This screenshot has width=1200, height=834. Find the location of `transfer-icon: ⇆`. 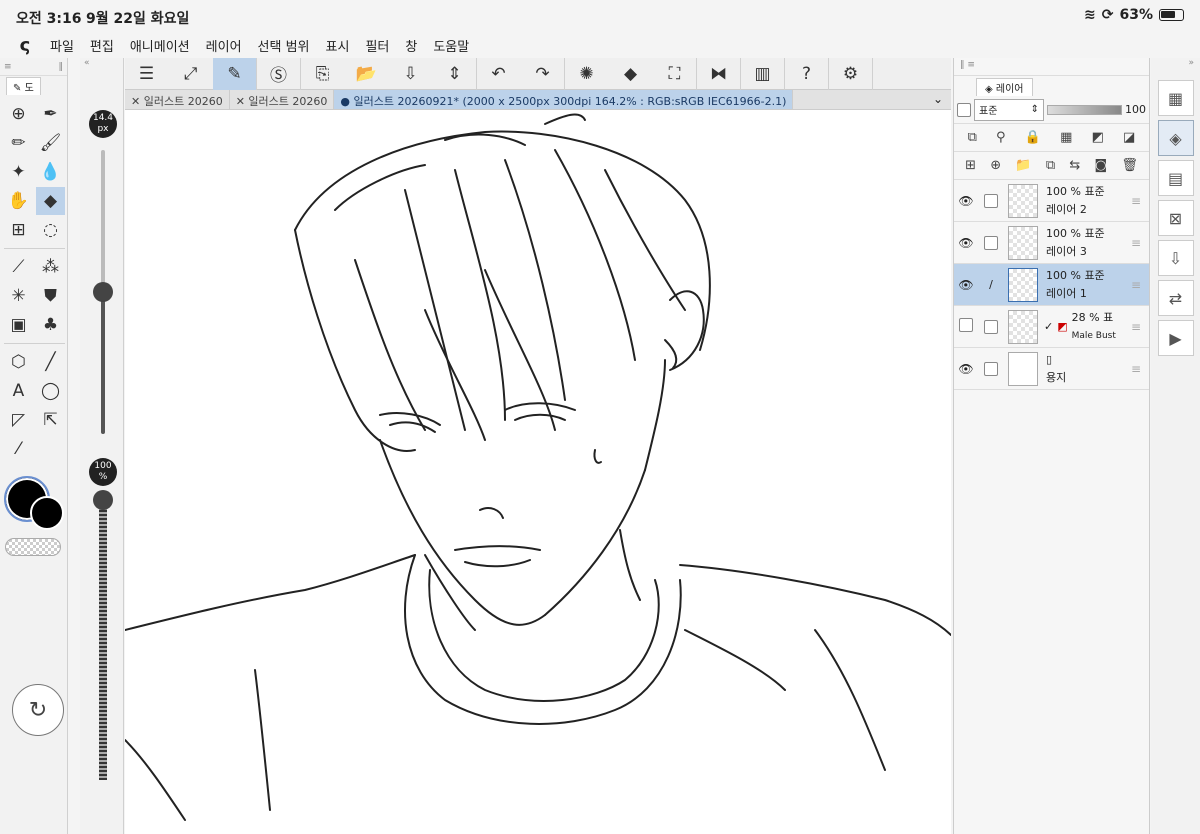

transfer-icon: ⇆ is located at coordinates (1074, 165).